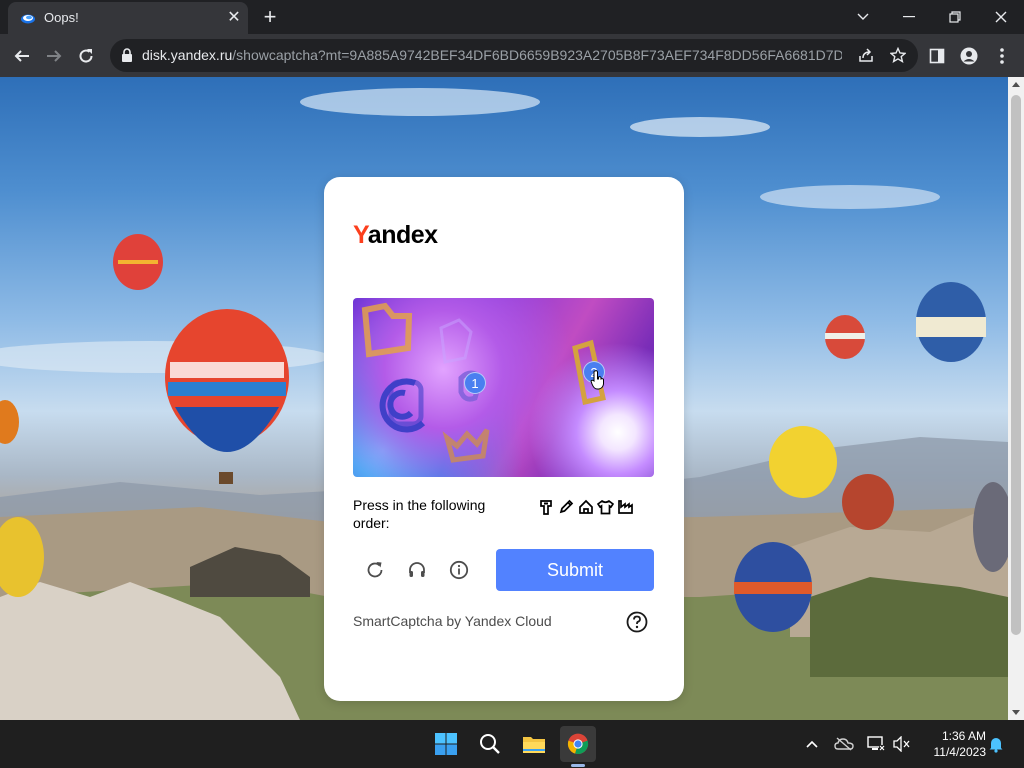 Image resolution: width=1024 pixels, height=768 pixels. I want to click on house-icon, so click(585, 507).